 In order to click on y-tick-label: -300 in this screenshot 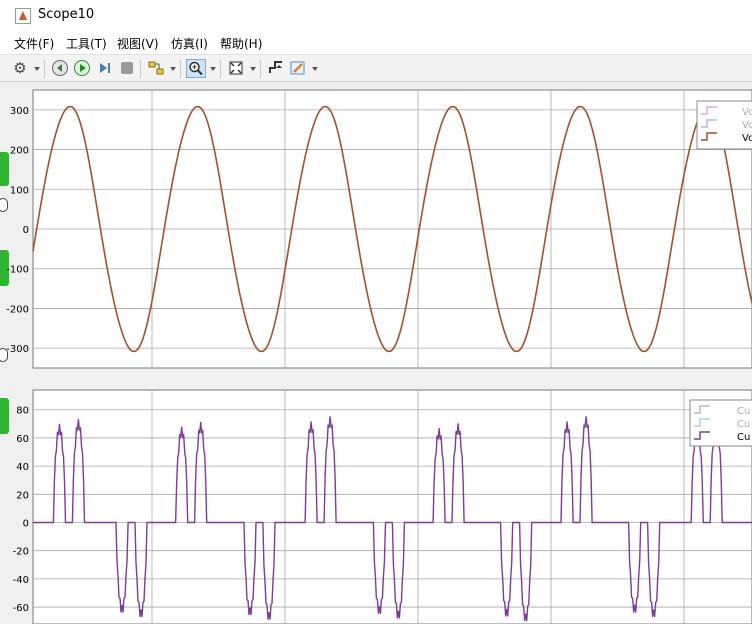, I will do `click(17, 349)`.